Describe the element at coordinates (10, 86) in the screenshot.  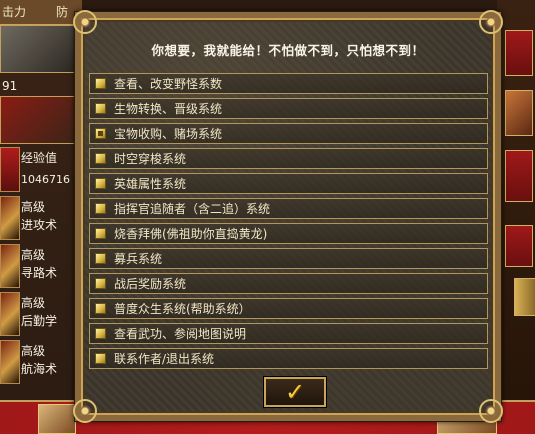
I see `stat-number: 91` at that location.